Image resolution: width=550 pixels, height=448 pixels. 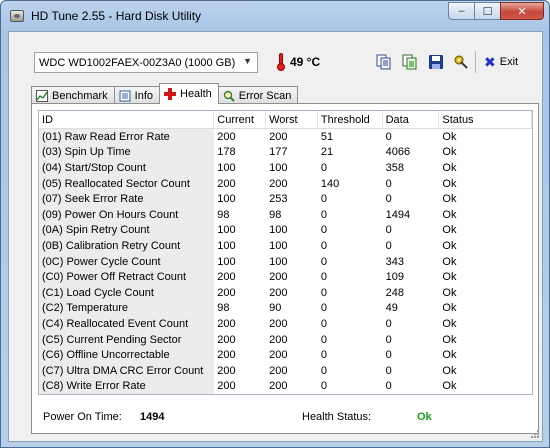 I want to click on column-header-id: ID, so click(x=127, y=119).